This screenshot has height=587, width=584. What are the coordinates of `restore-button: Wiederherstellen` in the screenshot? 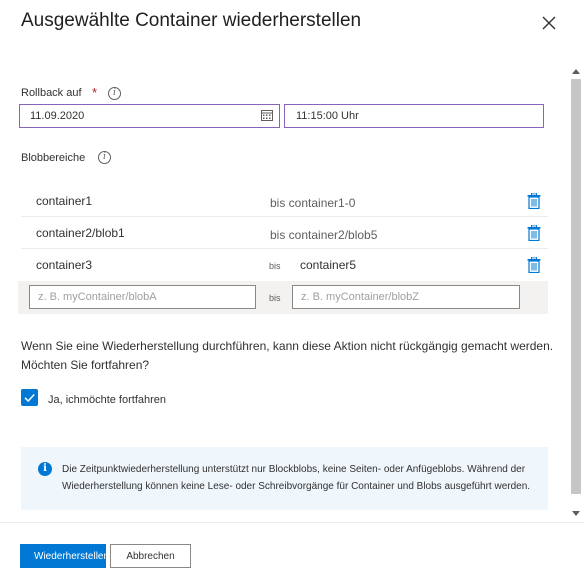 It's located at (63, 556).